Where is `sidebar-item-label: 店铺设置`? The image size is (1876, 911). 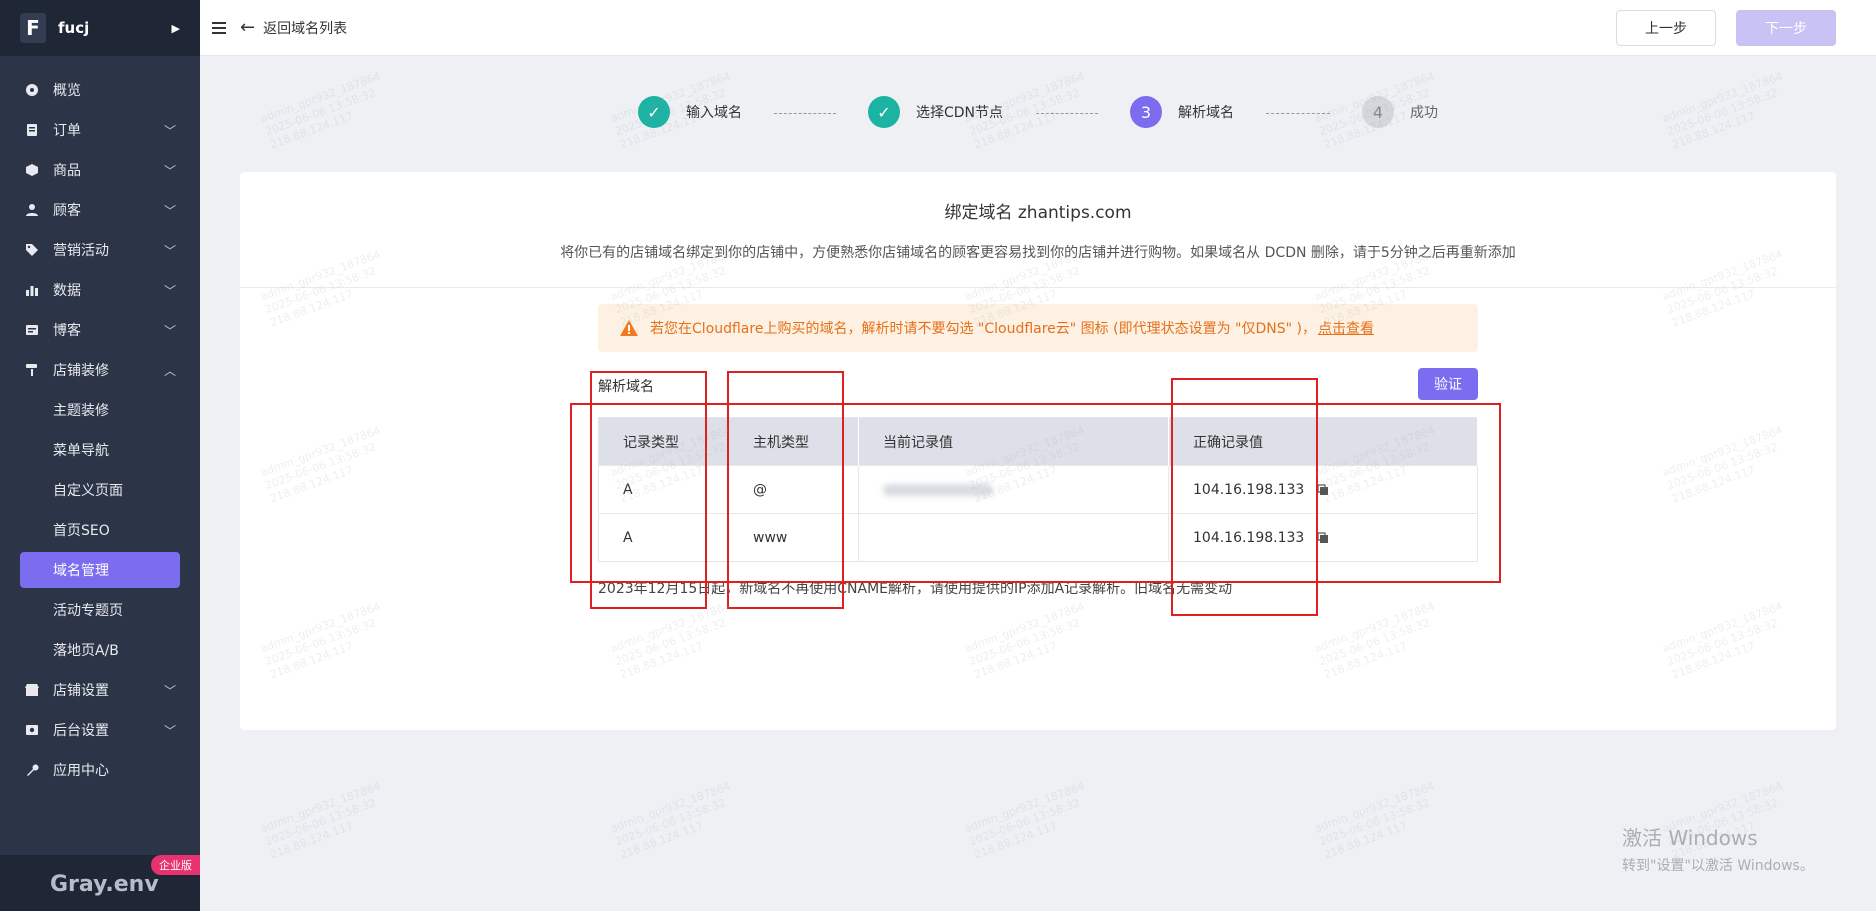
sidebar-item-label: 店铺设置 is located at coordinates (81, 691).